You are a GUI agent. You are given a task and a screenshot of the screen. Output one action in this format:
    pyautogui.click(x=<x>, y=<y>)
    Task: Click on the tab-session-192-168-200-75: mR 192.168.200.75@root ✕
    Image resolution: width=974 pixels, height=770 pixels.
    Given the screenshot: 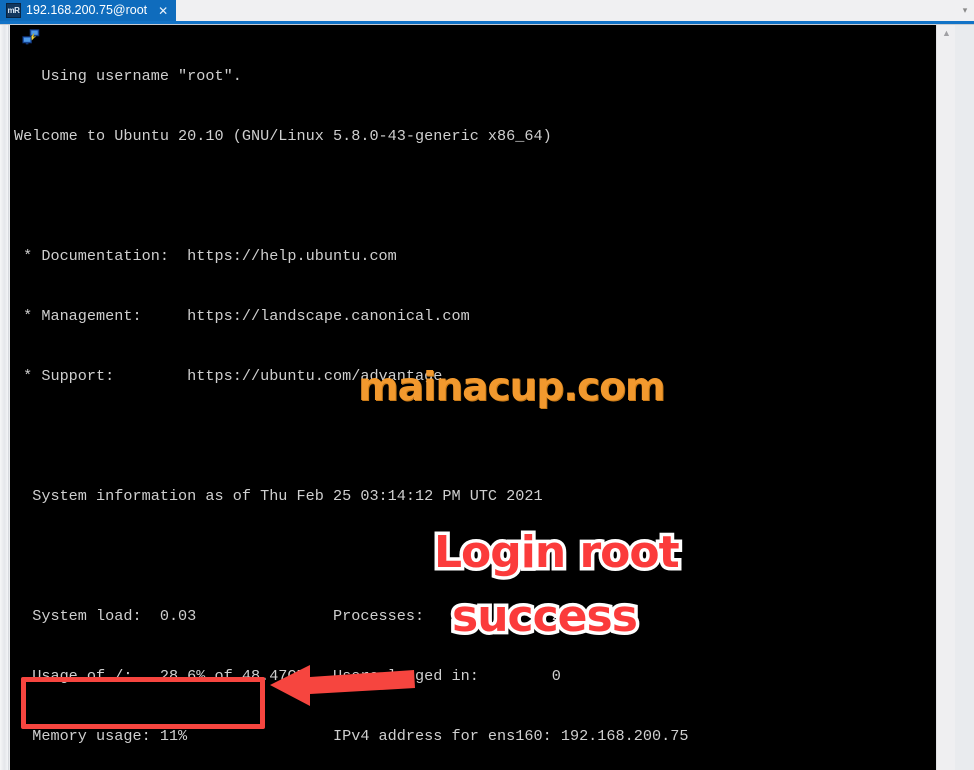 What is the action you would take?
    pyautogui.click(x=88, y=10)
    